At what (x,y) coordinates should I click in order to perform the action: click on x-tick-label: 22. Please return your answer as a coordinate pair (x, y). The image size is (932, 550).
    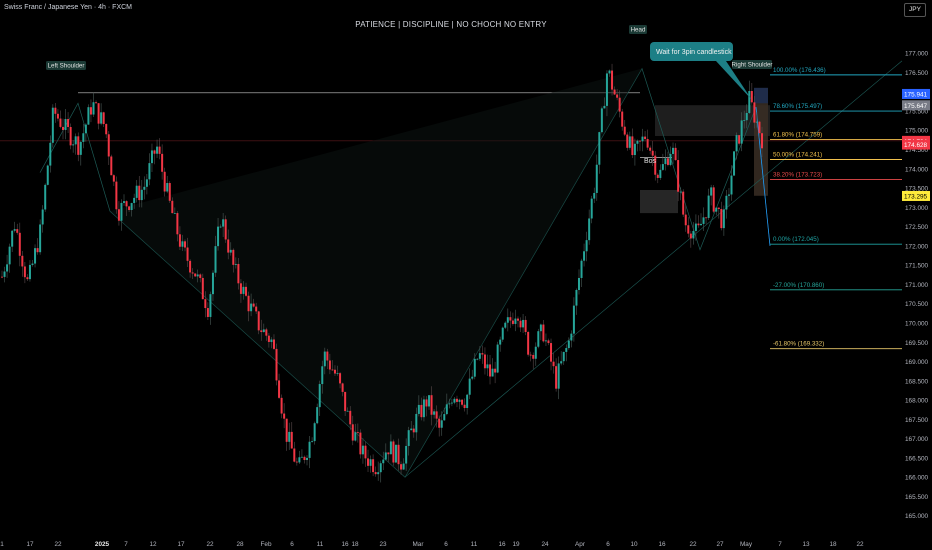
    Looking at the image, I should click on (693, 544).